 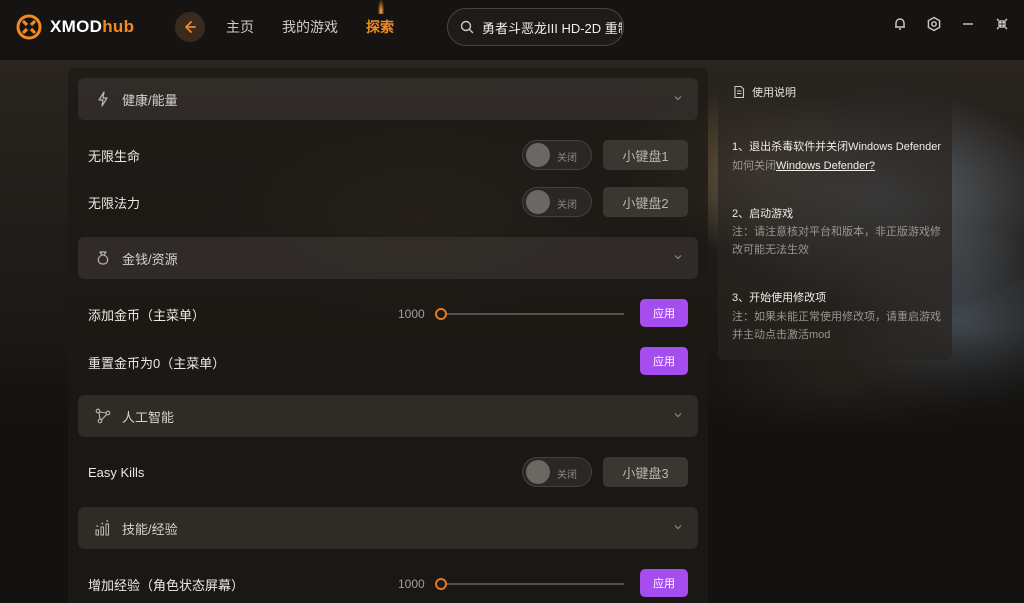 What do you see at coordinates (388, 155) in the screenshot?
I see `cheat-row-infinite-health: 无限生命 关闭 小键盘1` at bounding box center [388, 155].